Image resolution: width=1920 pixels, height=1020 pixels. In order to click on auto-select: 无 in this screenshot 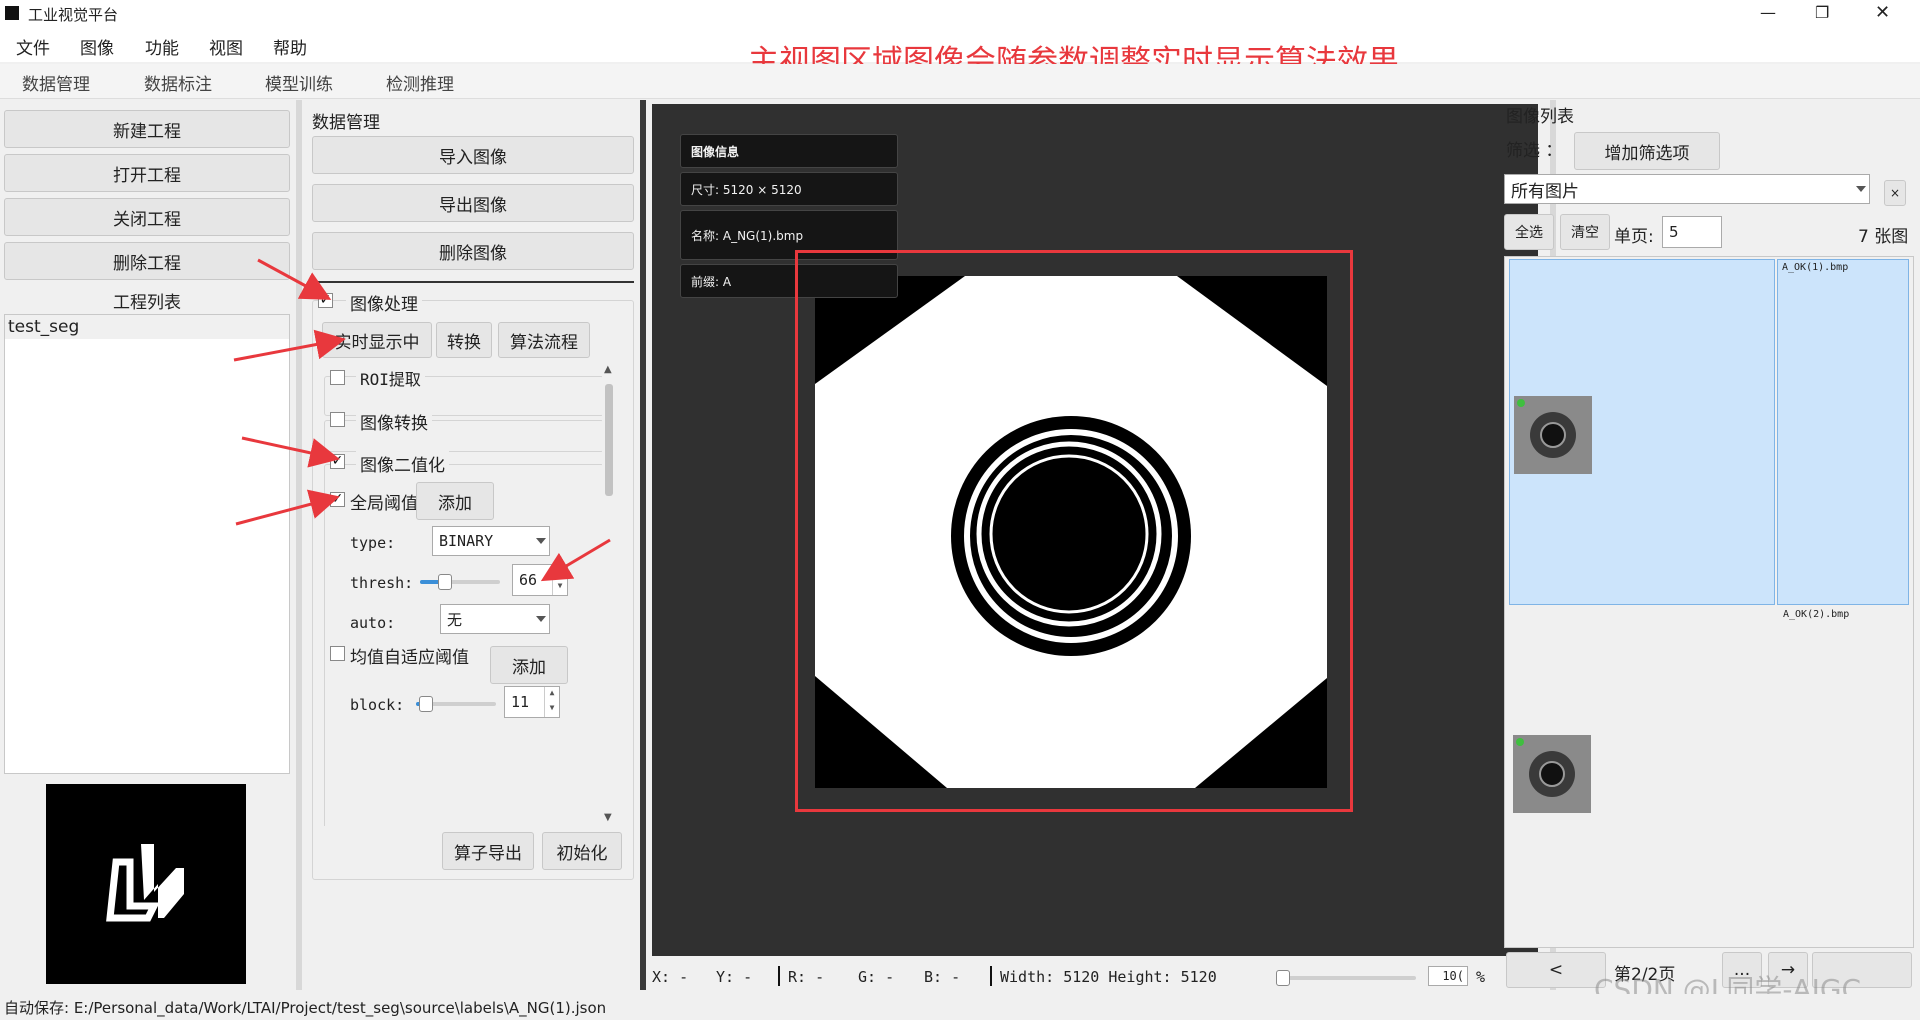, I will do `click(495, 619)`.